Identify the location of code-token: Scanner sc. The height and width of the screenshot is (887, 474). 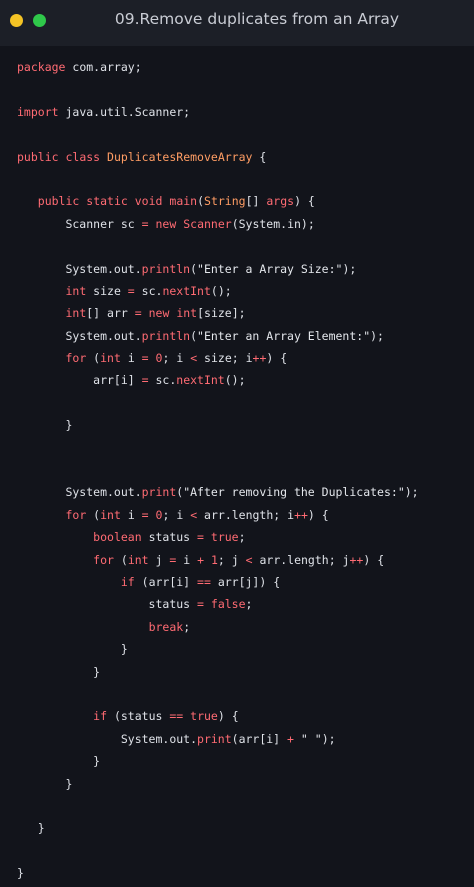
(79, 223).